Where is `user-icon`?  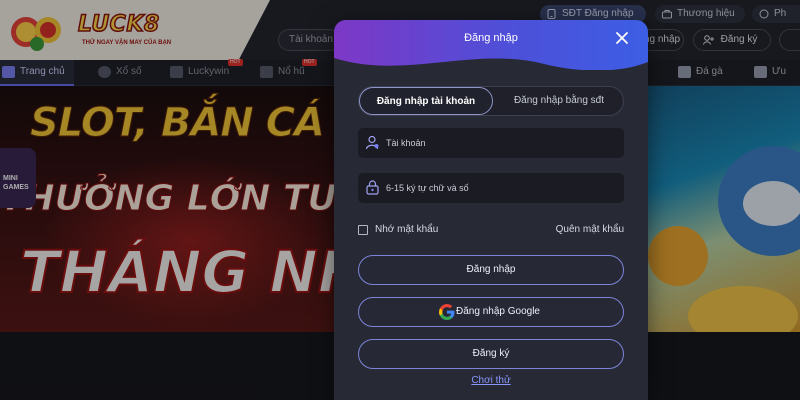
user-icon is located at coordinates (372, 142).